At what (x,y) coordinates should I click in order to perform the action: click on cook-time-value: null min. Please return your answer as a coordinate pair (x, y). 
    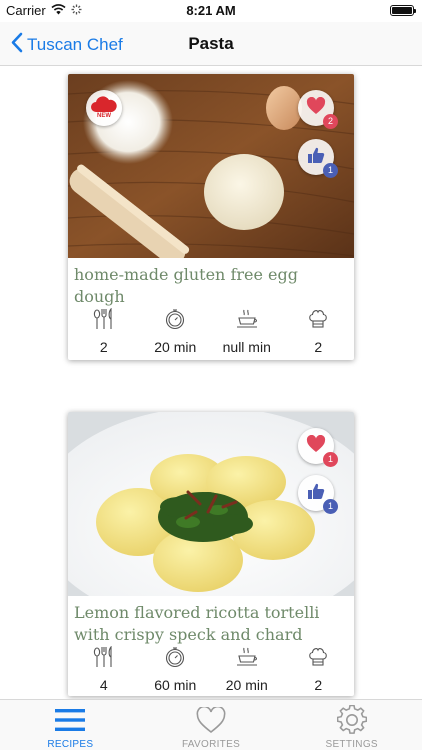
    Looking at the image, I should click on (246, 347).